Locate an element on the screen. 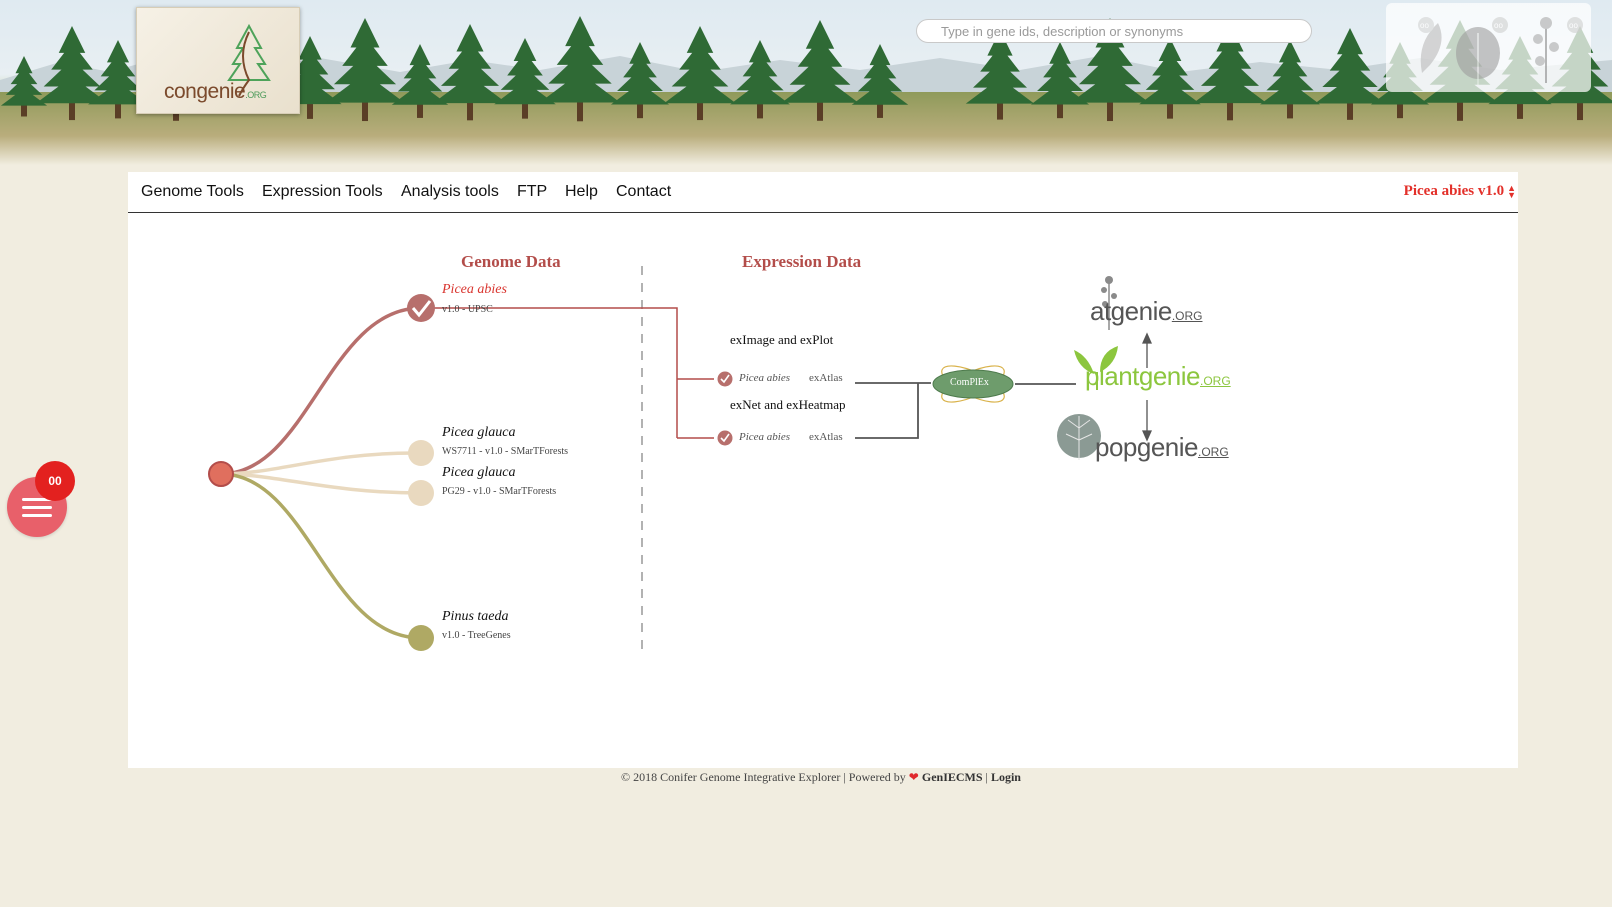 This screenshot has height=907, width=1612. genome-data-title: Genome Data is located at coordinates (511, 261).